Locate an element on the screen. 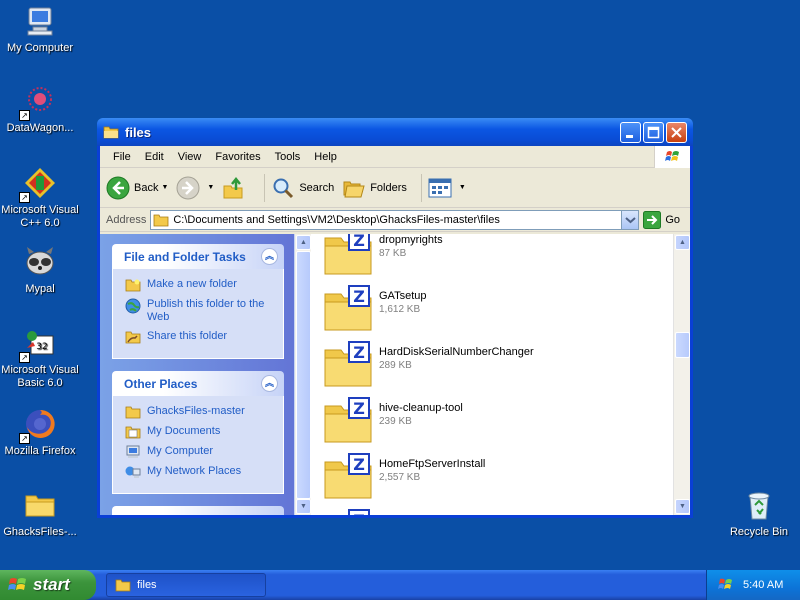  forward-button: ▼ is located at coordinates (195, 188).